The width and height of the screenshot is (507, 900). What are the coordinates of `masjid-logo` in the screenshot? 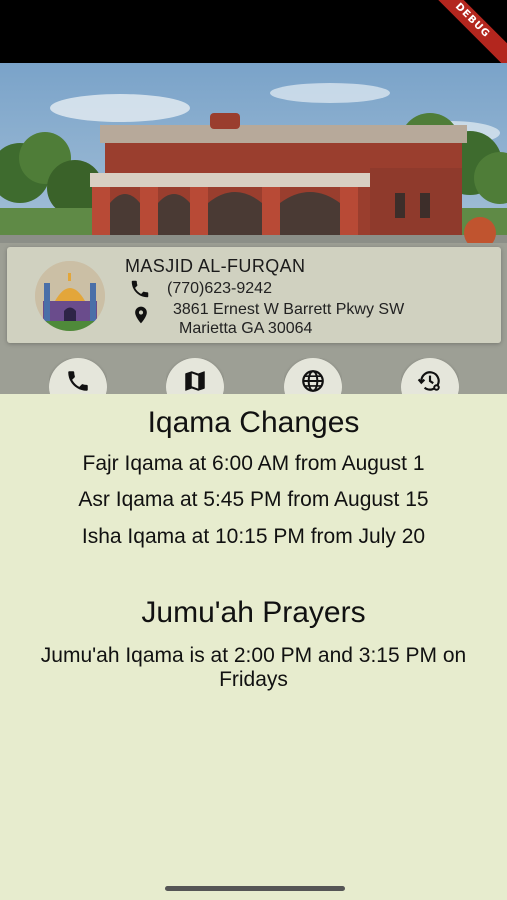 It's located at (70, 296).